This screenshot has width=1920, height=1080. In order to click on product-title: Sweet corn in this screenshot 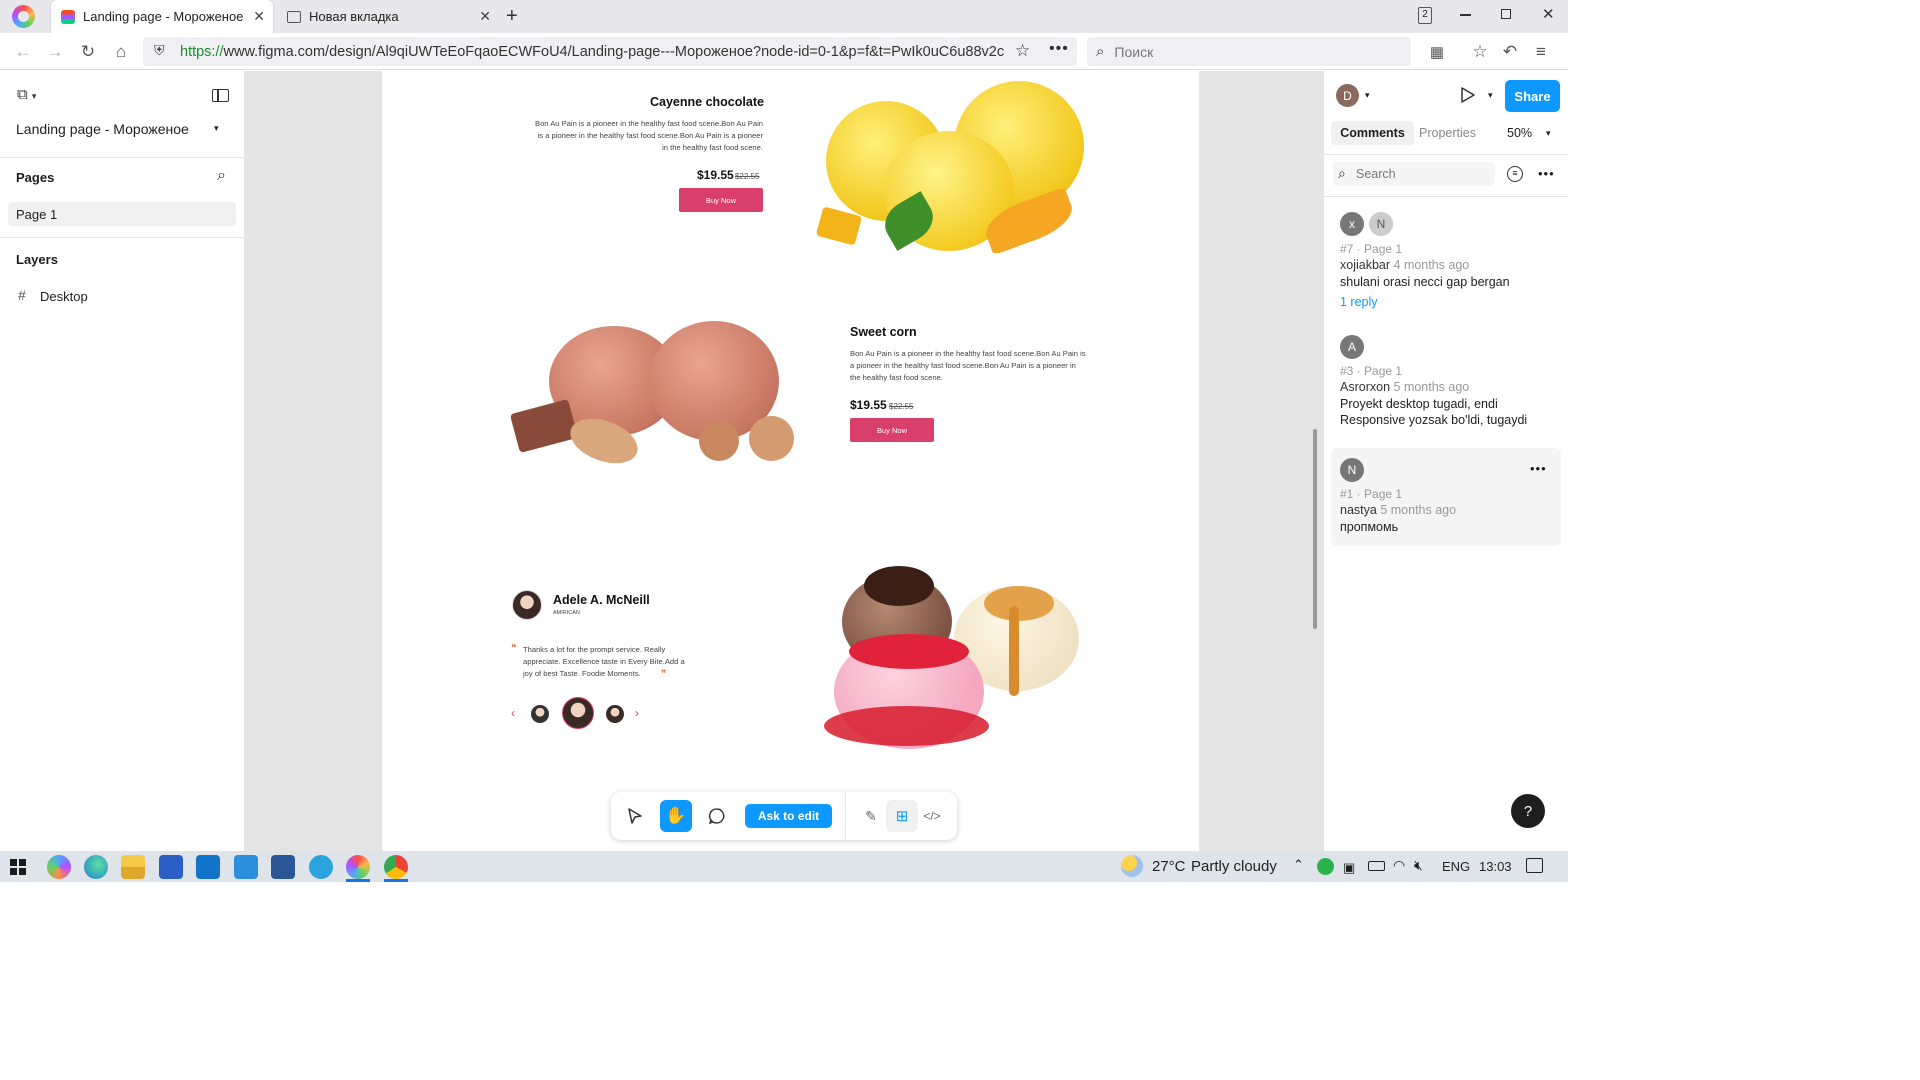, I will do `click(883, 332)`.